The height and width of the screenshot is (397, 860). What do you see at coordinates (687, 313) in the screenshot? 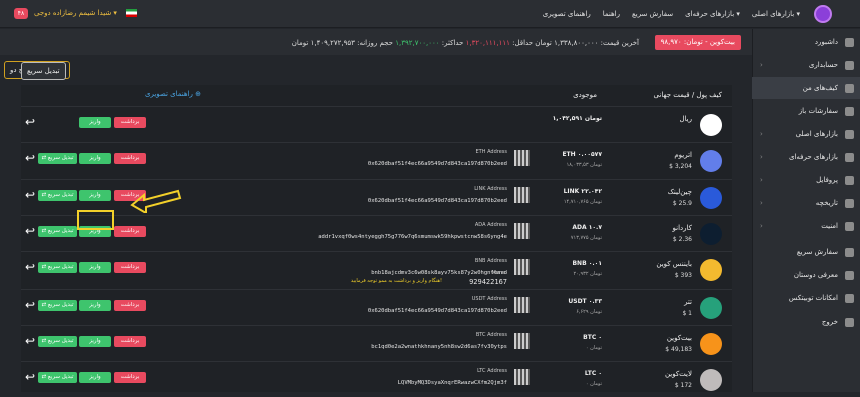
I see `coin-global-price: $ 1` at bounding box center [687, 313].